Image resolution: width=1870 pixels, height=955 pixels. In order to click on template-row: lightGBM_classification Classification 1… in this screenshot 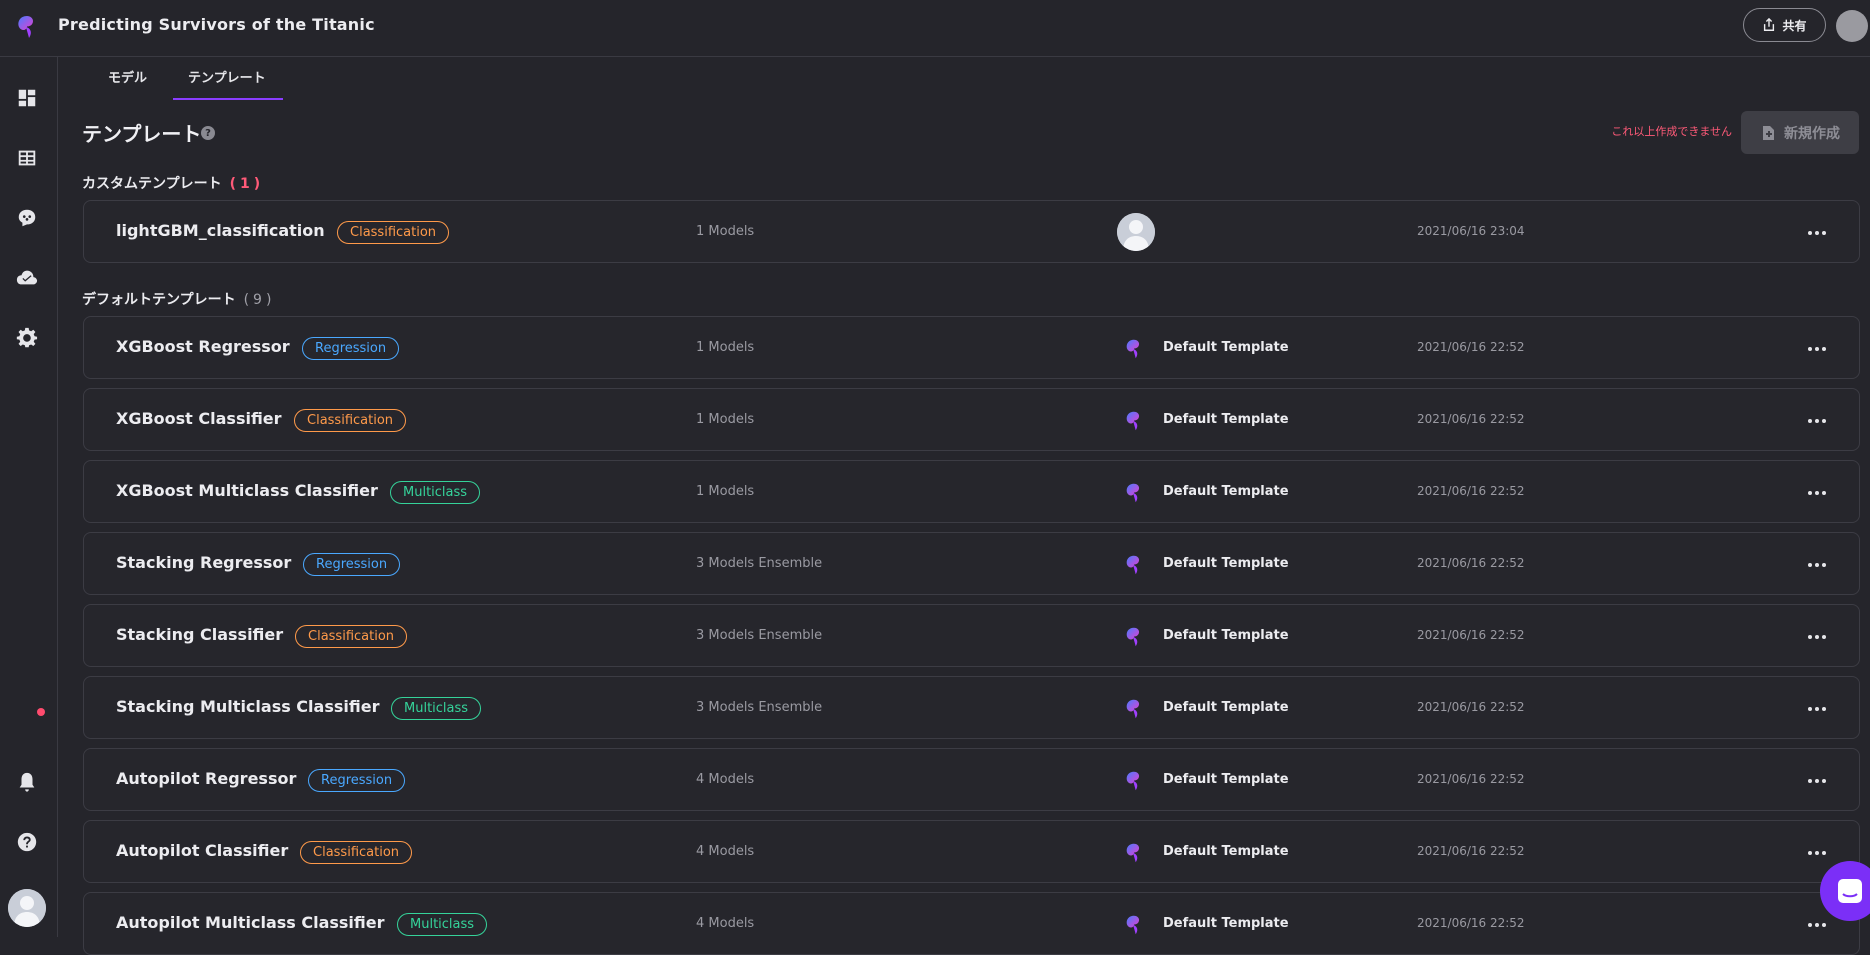, I will do `click(971, 231)`.